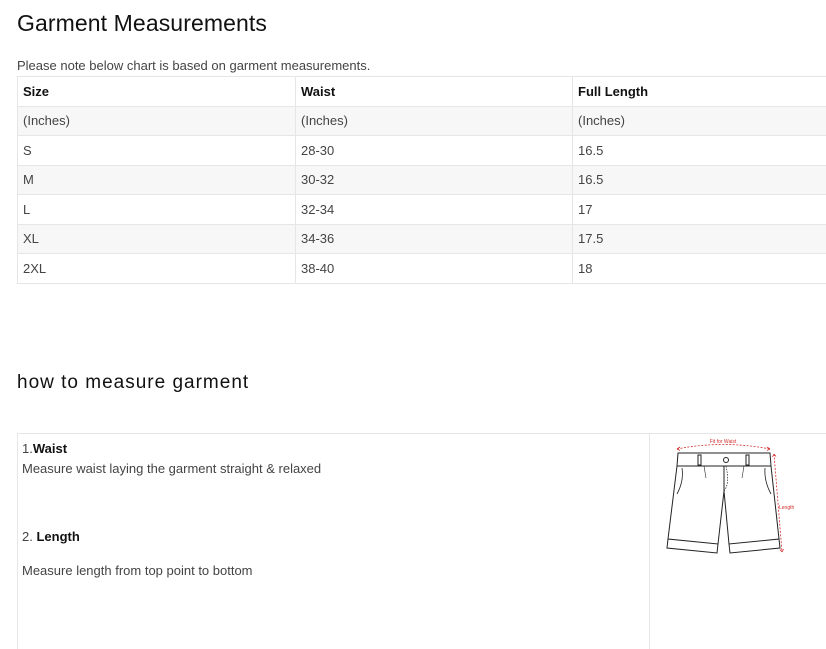  What do you see at coordinates (156, 150) in the screenshot?
I see `table-cell: S` at bounding box center [156, 150].